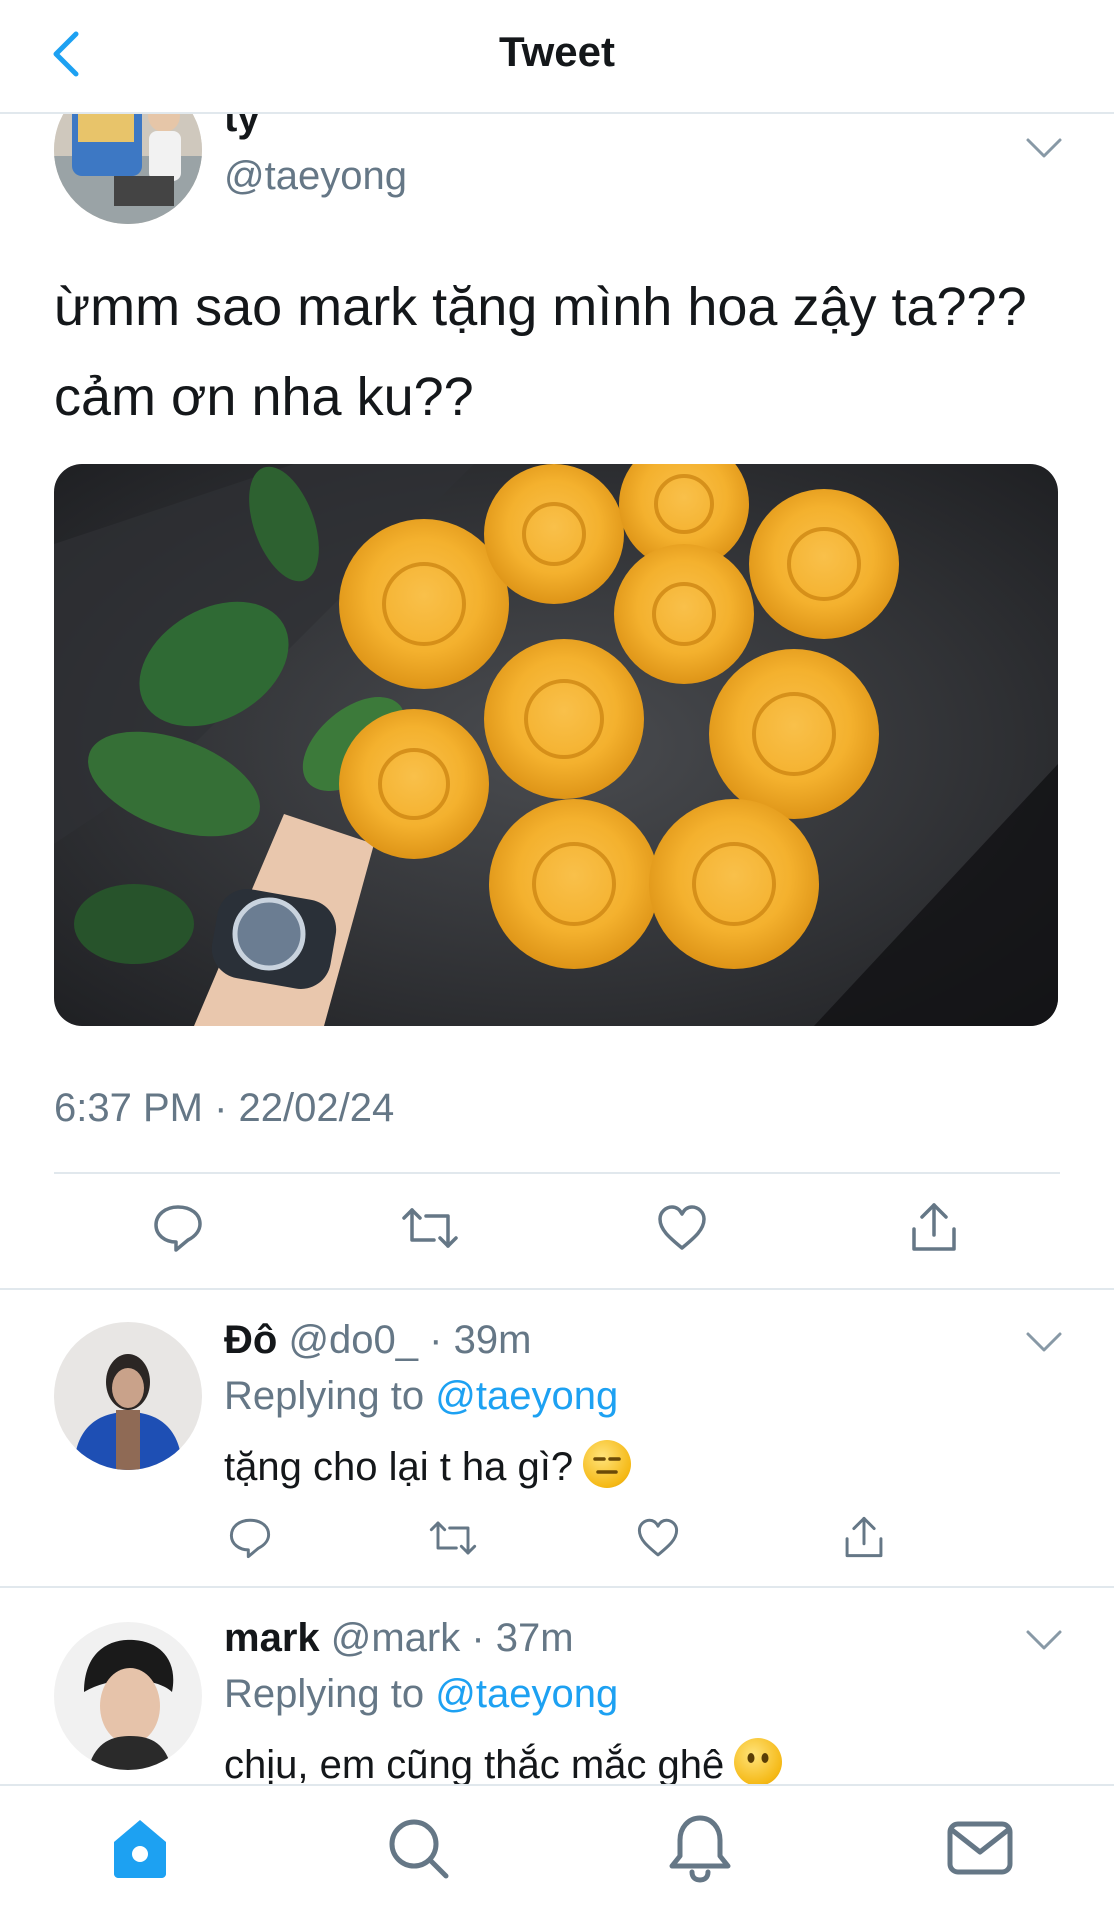 The image size is (1114, 1922). Describe the element at coordinates (522, 1638) in the screenshot. I see `reply-time: · 37m` at that location.